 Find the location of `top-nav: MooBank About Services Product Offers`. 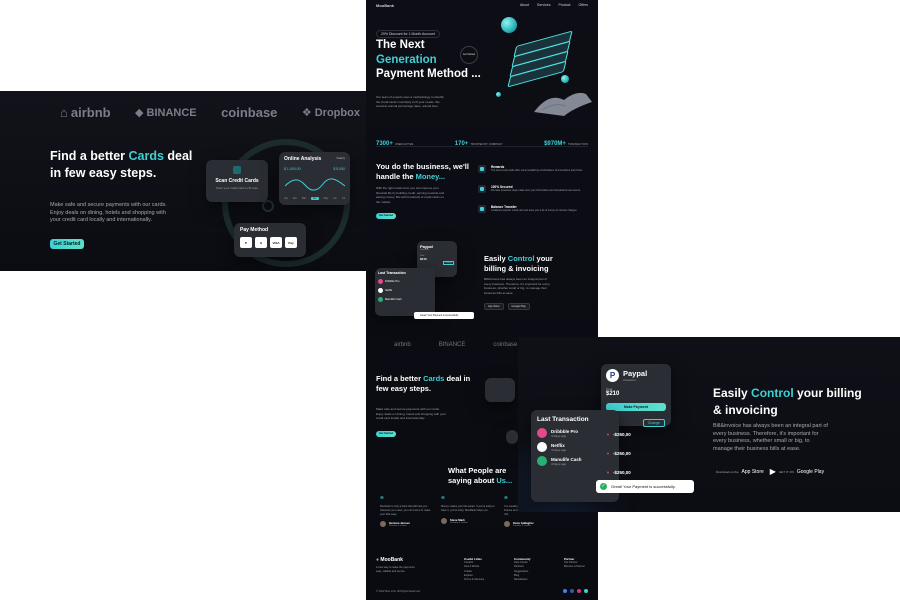

top-nav: MooBank About Services Product Offers is located at coordinates (482, 5).